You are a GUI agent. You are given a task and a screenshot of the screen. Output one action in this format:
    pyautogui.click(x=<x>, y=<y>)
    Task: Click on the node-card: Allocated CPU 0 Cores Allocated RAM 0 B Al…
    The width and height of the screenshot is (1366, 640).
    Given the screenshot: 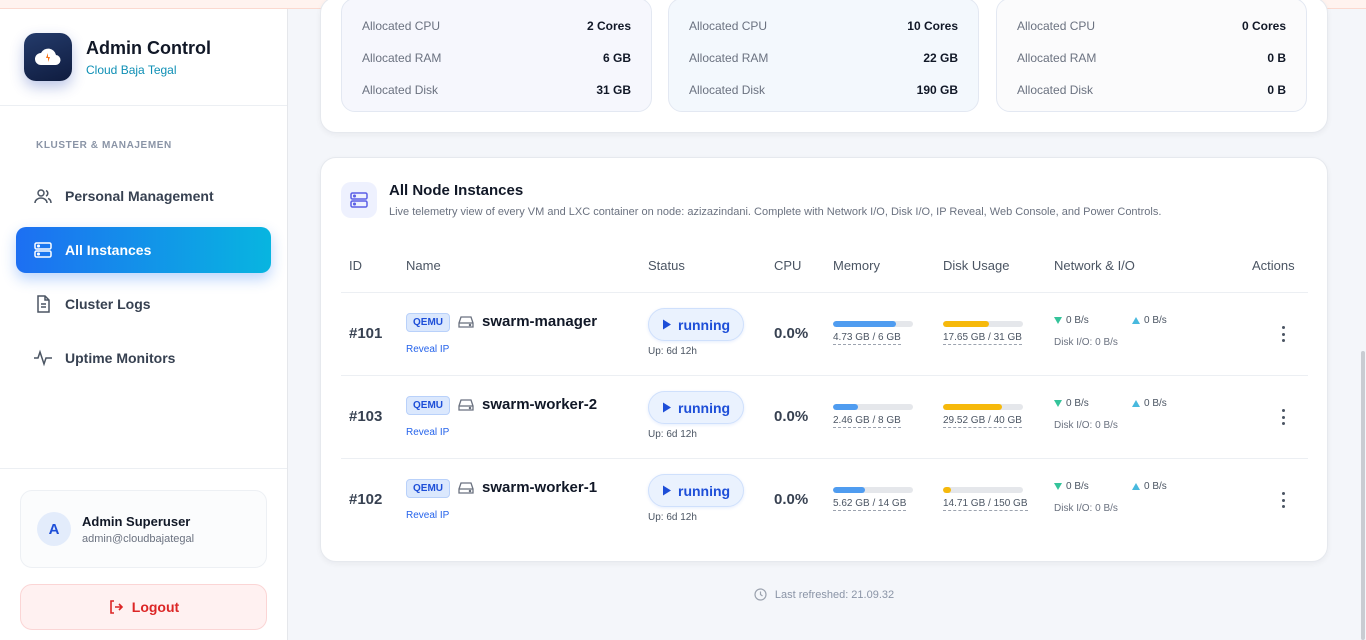 What is the action you would take?
    pyautogui.click(x=1151, y=56)
    